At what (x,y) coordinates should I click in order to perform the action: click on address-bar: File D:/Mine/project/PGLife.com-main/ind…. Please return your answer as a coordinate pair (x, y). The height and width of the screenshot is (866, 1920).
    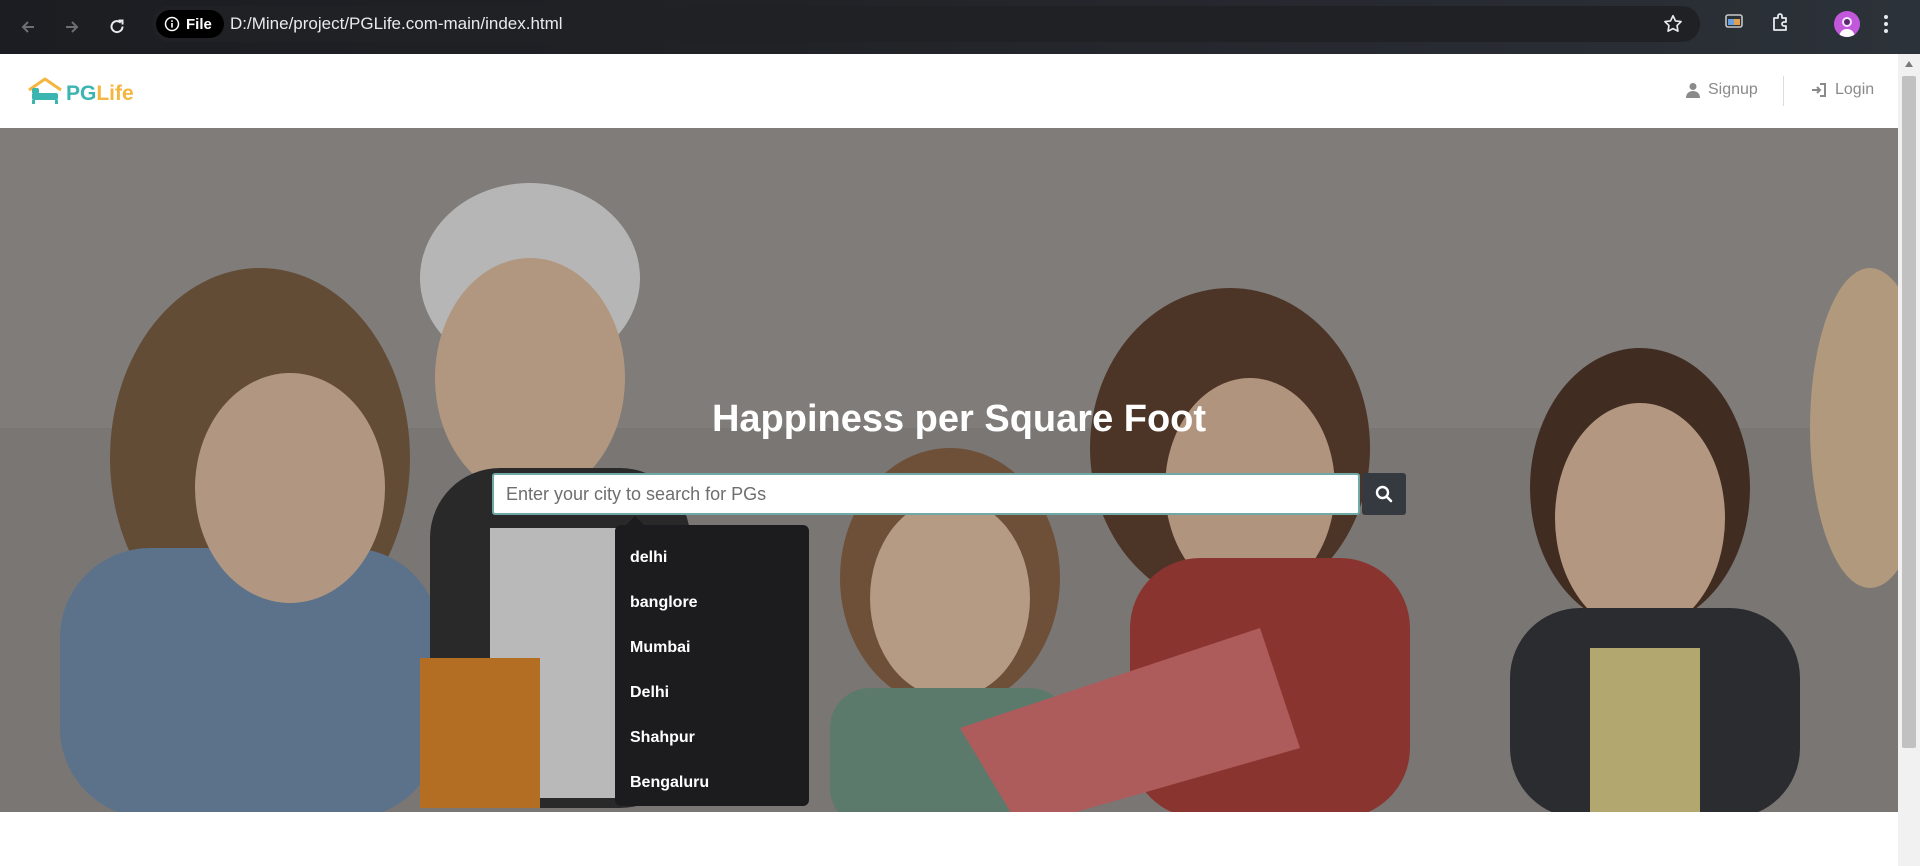
    Looking at the image, I should click on (926, 24).